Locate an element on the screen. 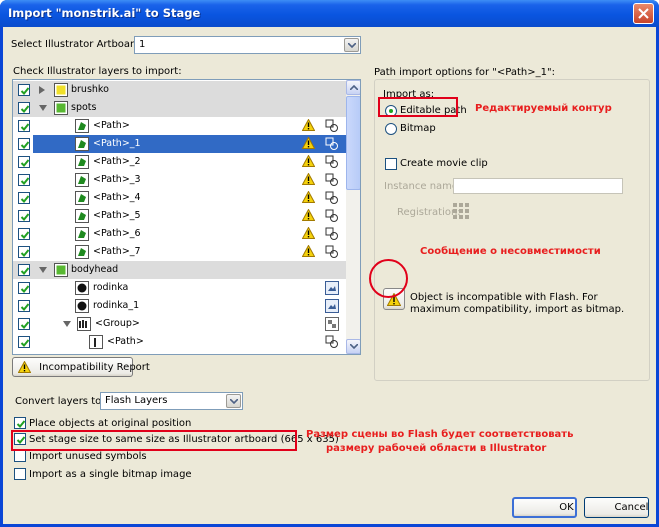 Image resolution: width=659 pixels, height=527 pixels. annotation-incompat: Сообщение о несовместимости is located at coordinates (510, 251).